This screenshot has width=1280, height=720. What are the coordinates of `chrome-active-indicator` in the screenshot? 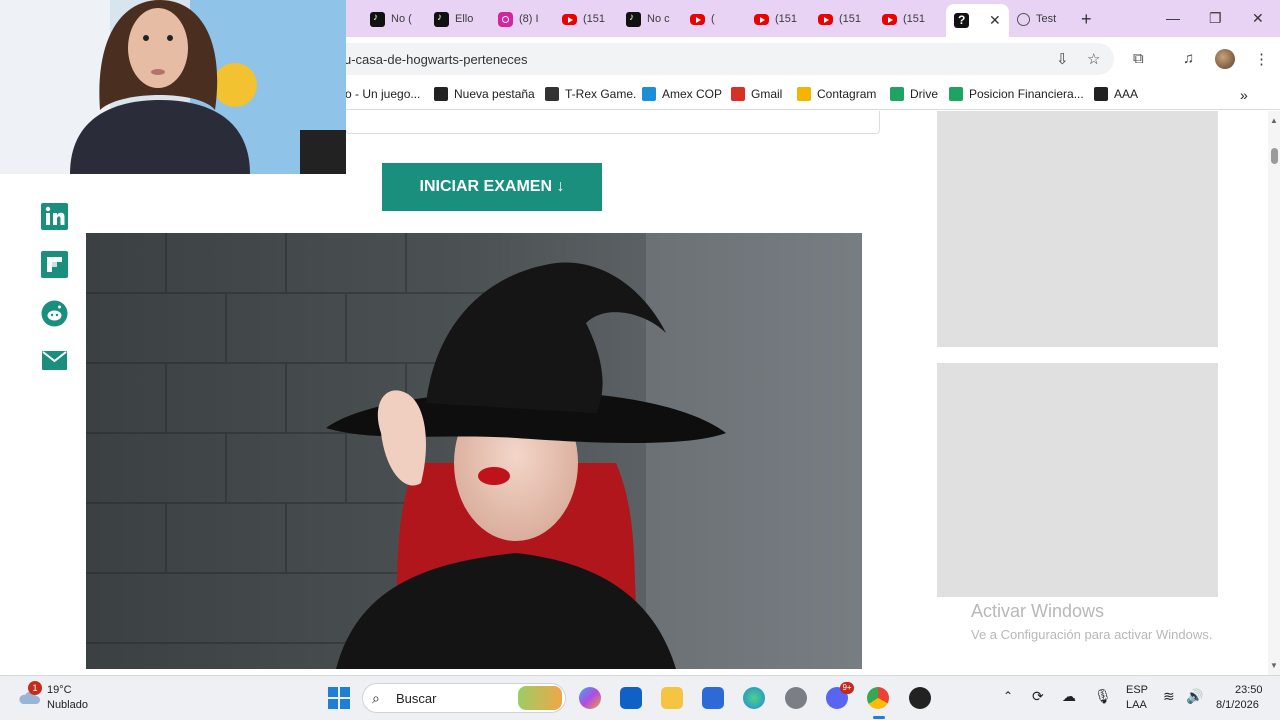 It's located at (879, 717).